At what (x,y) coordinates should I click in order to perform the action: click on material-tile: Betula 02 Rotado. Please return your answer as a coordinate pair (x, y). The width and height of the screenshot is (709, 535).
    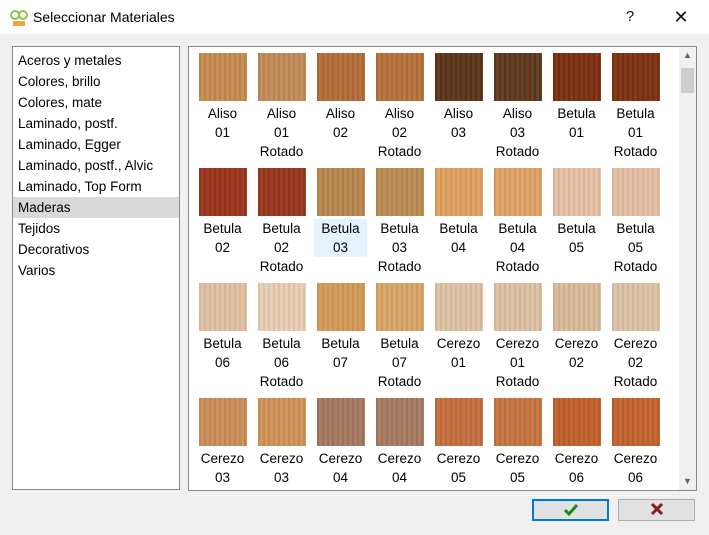
    Looking at the image, I should click on (281, 222).